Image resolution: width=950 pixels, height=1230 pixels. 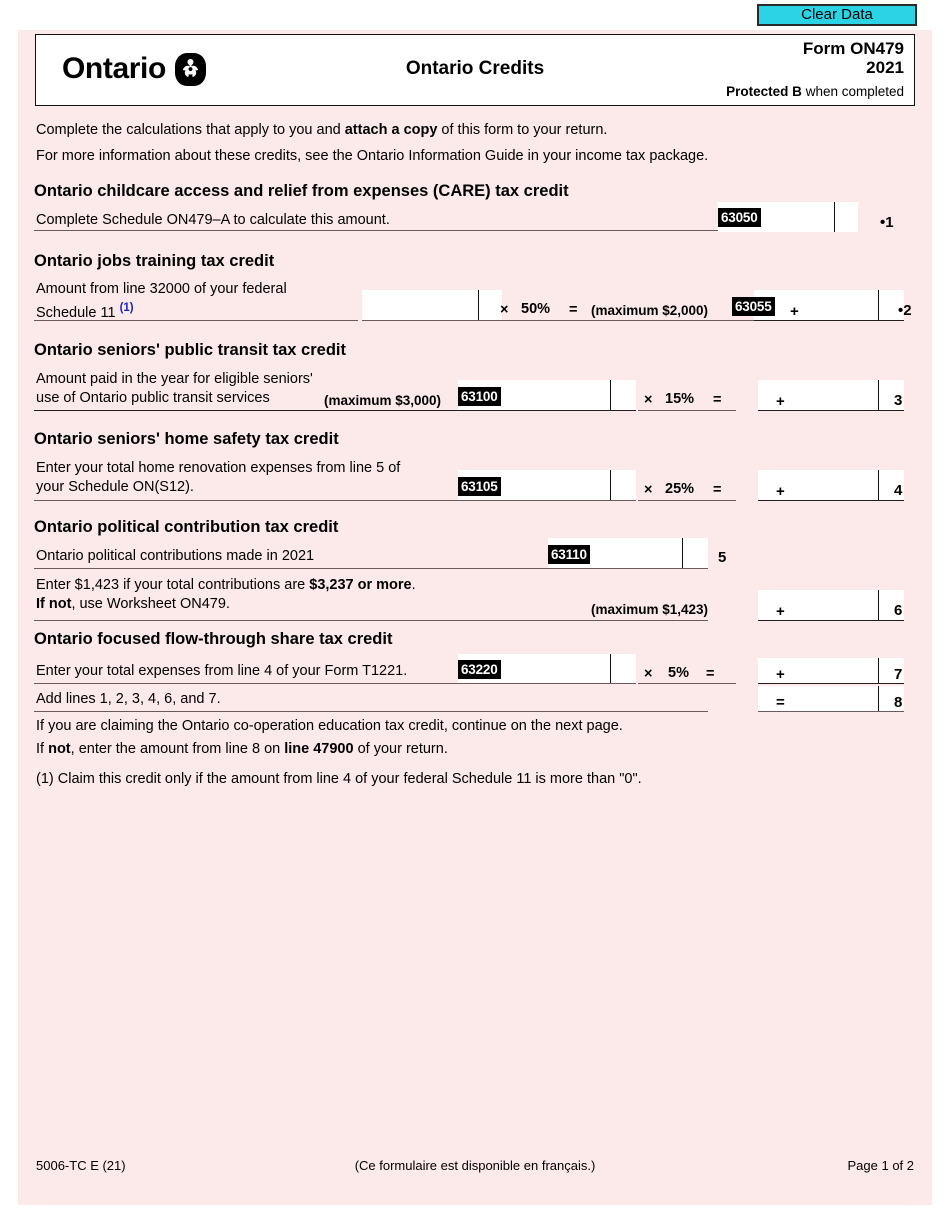 I want to click on political-credit-dollars-input, so click(x=835, y=605).